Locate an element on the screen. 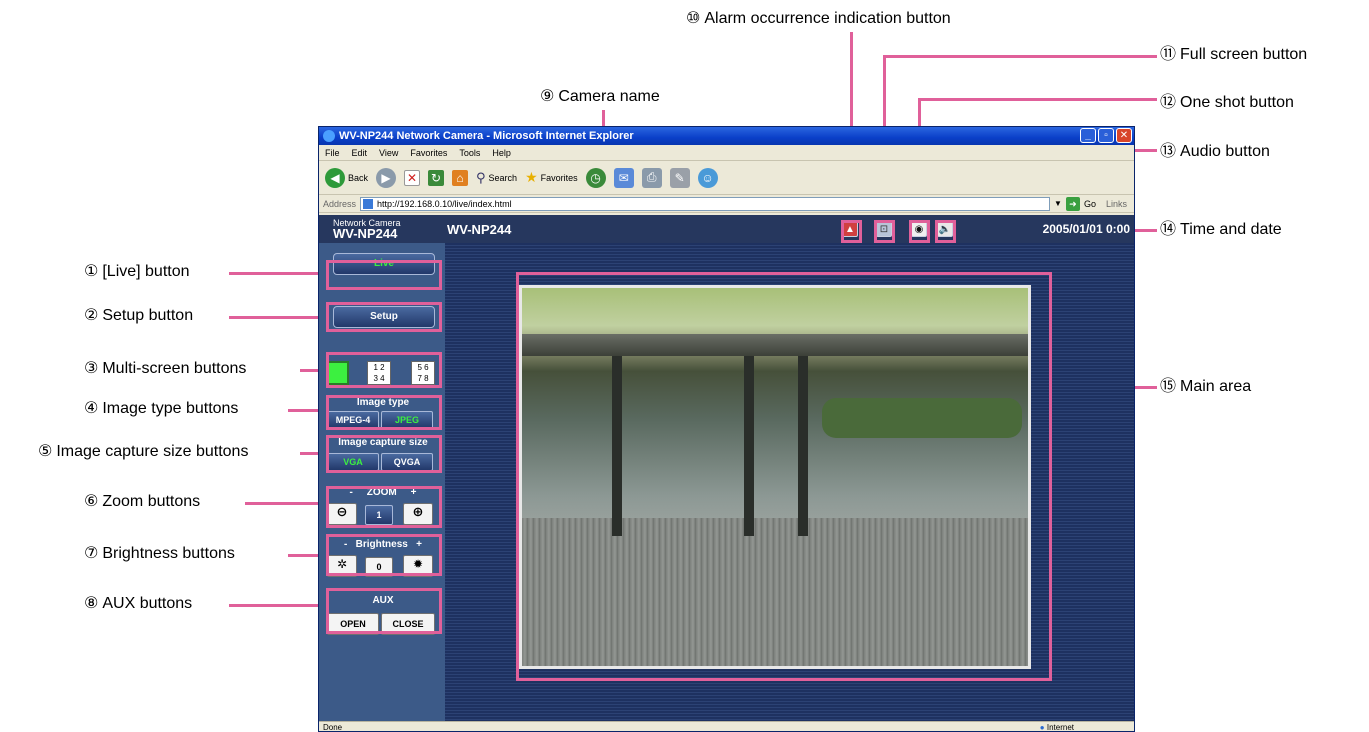  callout-brightness: ⑦ Brightness buttons is located at coordinates (159, 553).